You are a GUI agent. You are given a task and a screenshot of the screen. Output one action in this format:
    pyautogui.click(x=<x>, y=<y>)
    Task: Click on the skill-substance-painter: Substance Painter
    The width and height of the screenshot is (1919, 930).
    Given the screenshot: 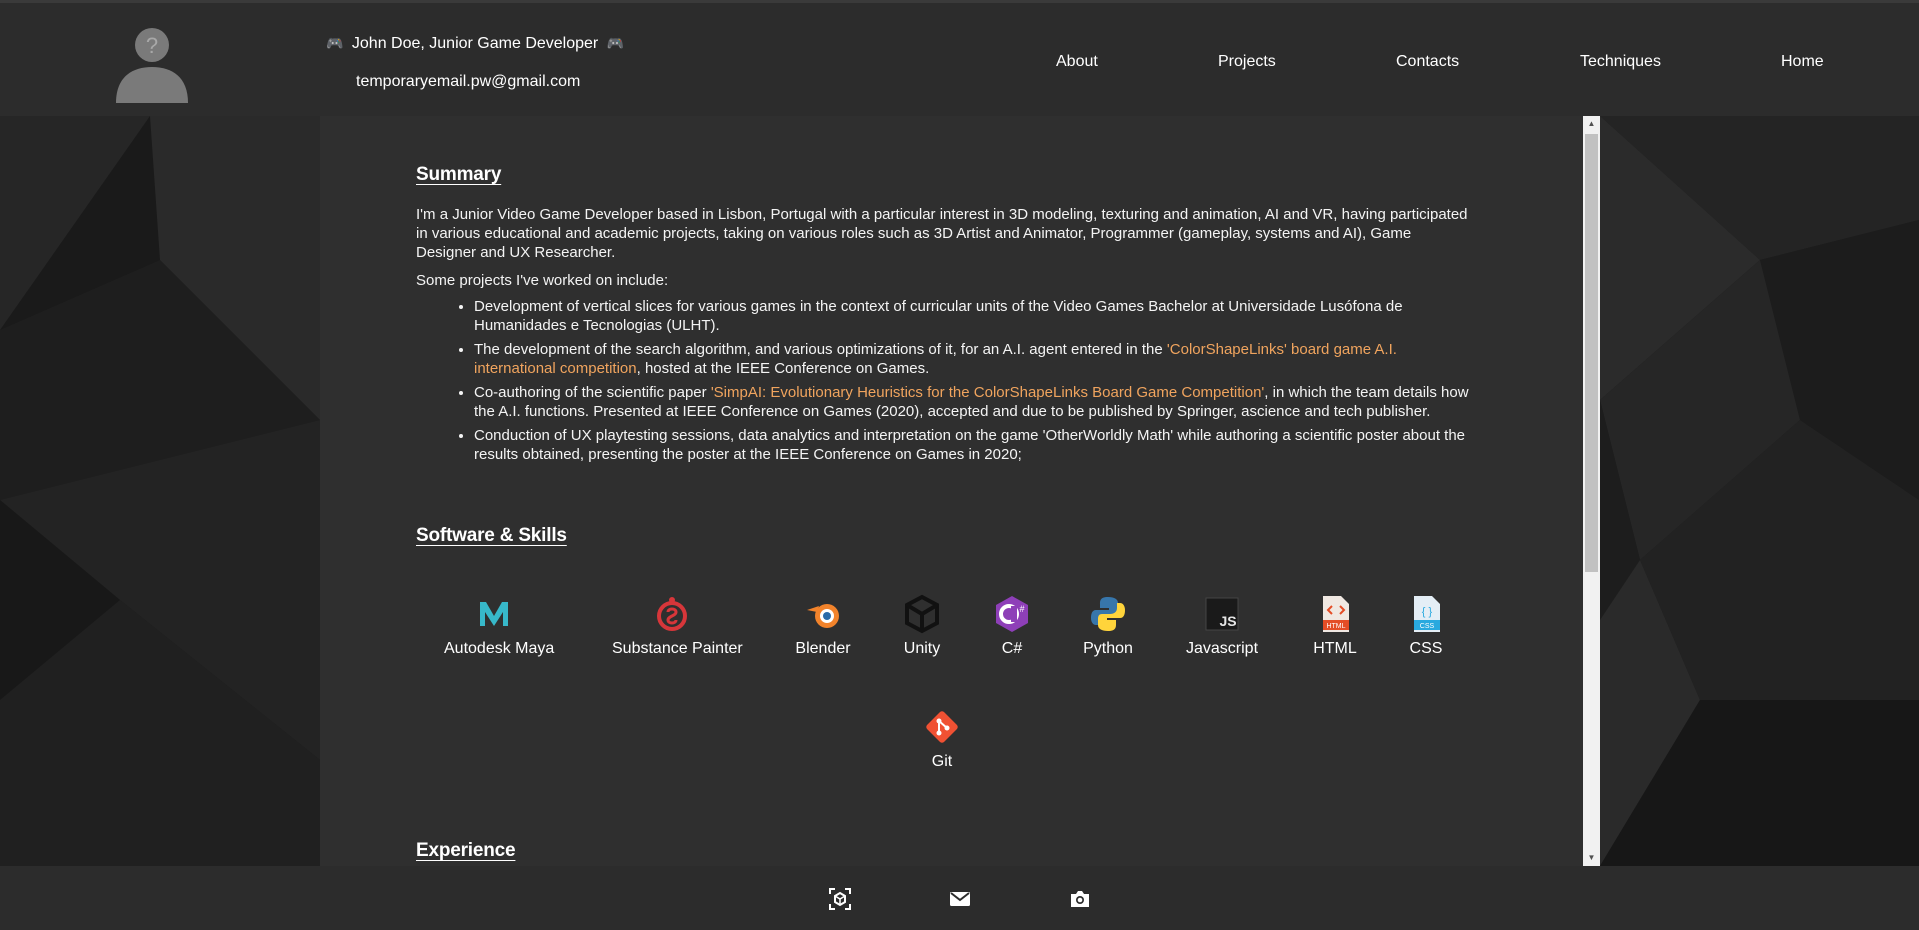 What is the action you would take?
    pyautogui.click(x=677, y=626)
    